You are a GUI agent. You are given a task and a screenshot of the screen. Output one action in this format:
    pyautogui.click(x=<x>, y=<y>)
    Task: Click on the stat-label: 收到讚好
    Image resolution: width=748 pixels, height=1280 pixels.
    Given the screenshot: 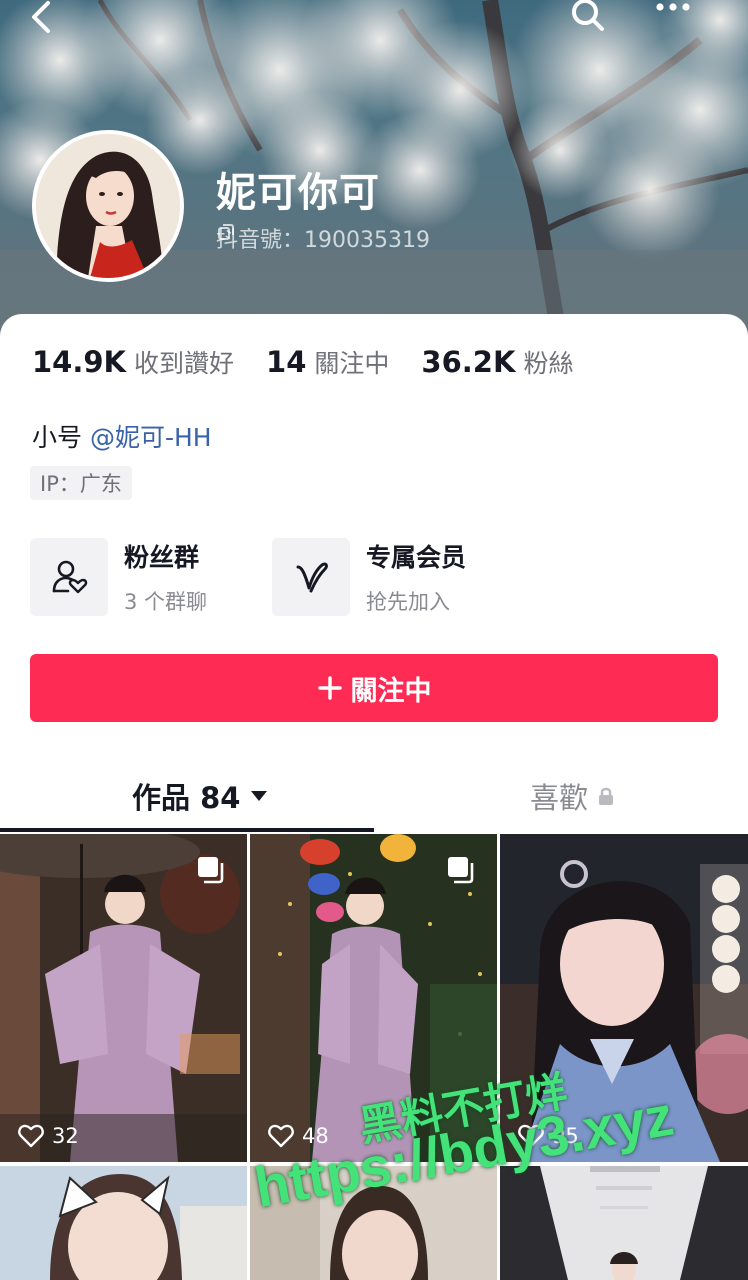 What is the action you would take?
    pyautogui.click(x=184, y=363)
    